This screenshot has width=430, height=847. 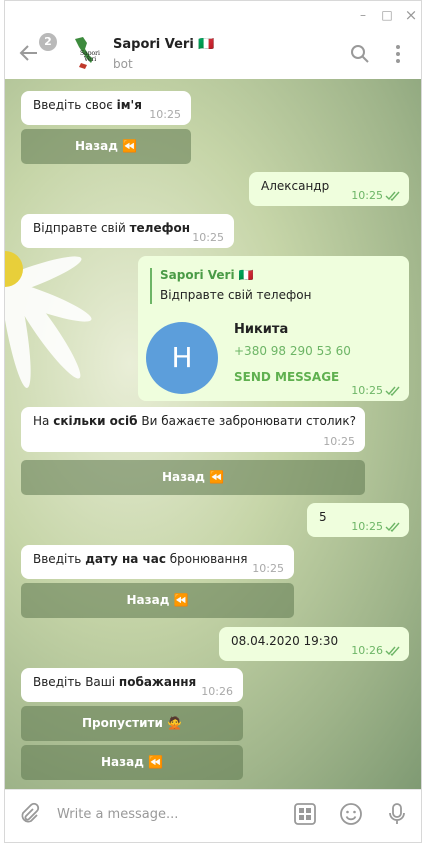 I want to click on arrow-left-icon, so click(x=28, y=53).